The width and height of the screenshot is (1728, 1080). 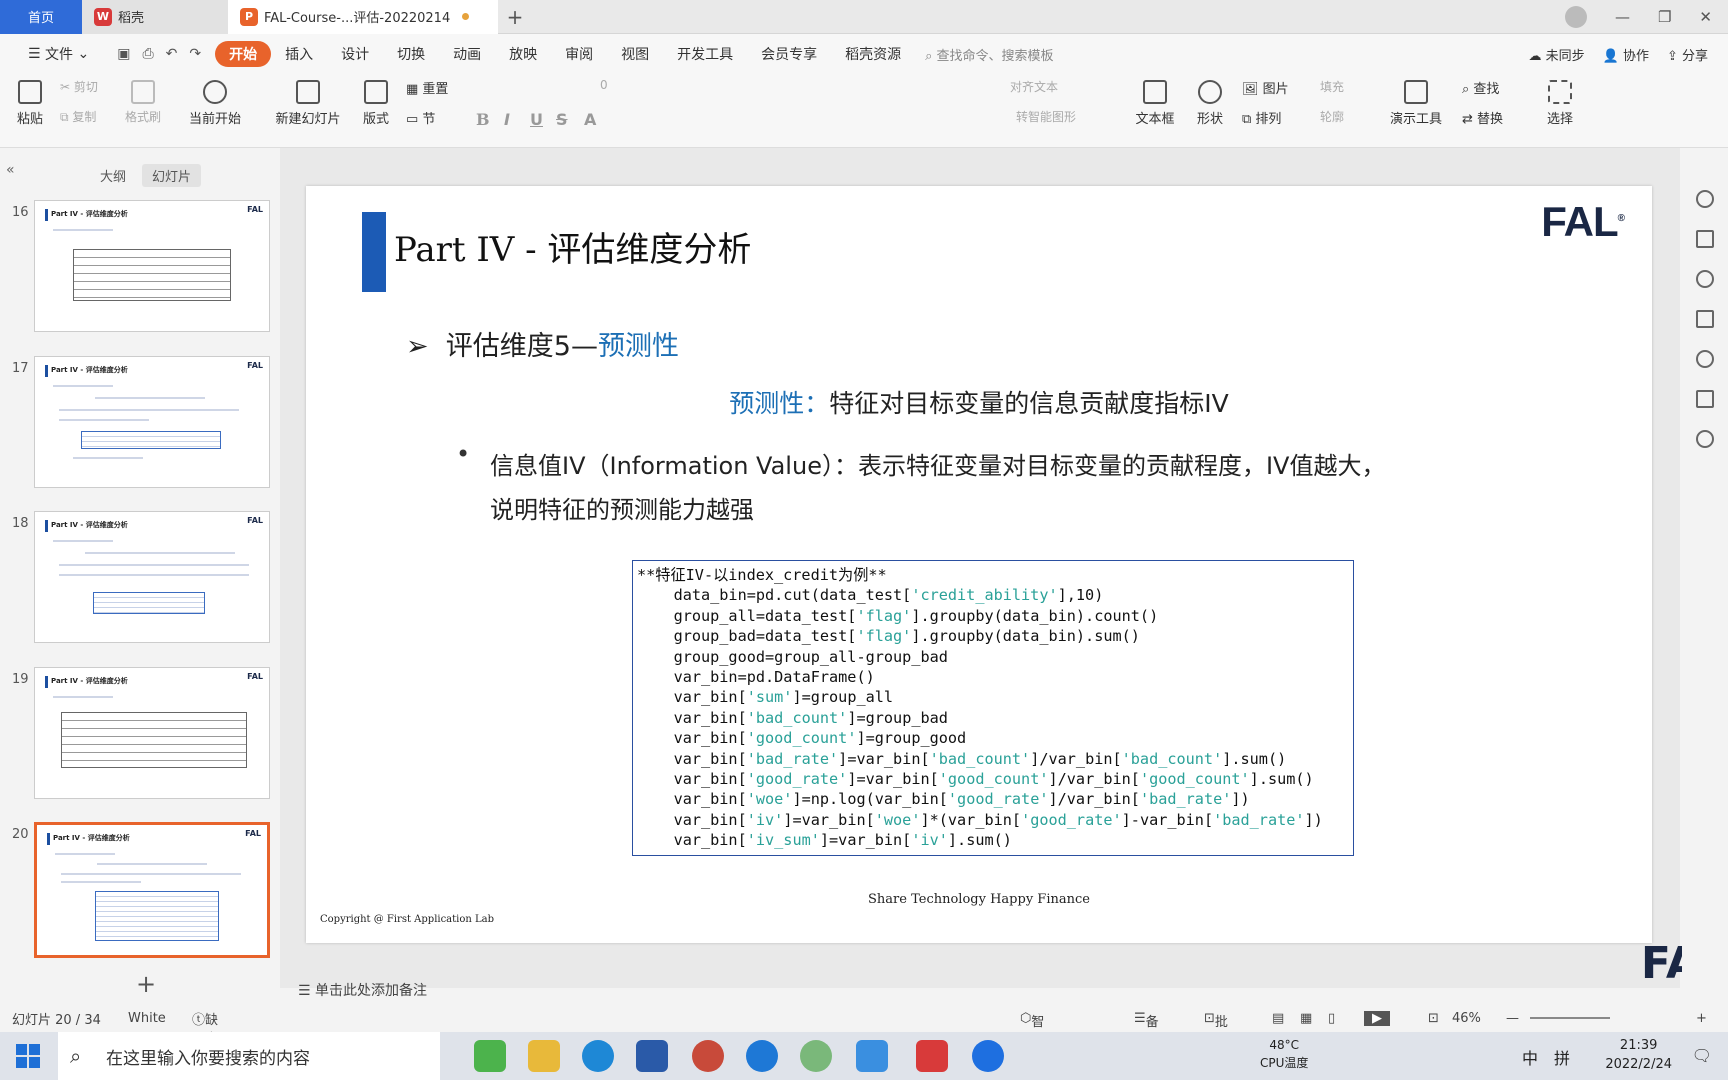 I want to click on tab-daoke: W 稻壳, so click(x=155, y=17).